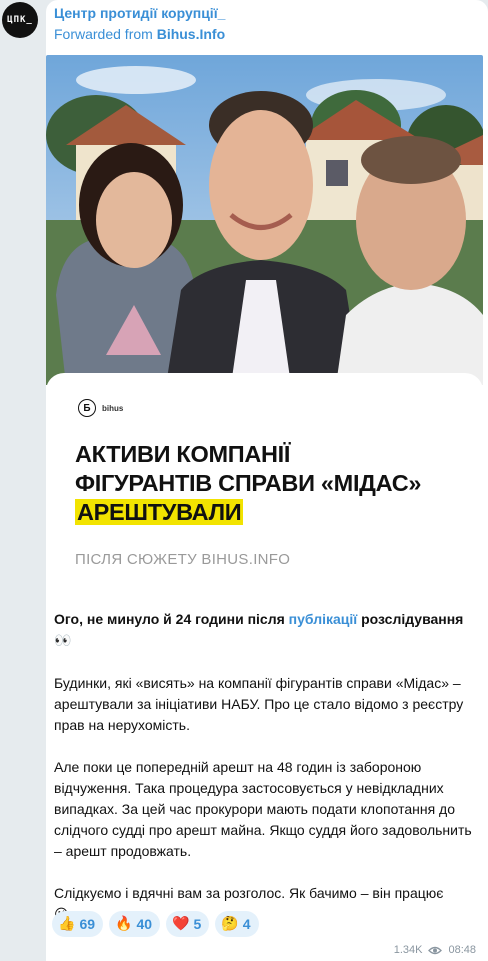 This screenshot has width=488, height=961. Describe the element at coordinates (113, 408) in the screenshot. I see `brand-text: bihus` at that location.